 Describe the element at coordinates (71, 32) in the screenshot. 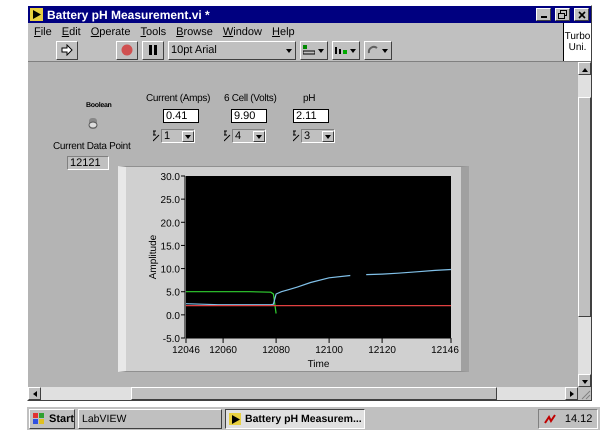

I see `menu-item: Edit` at that location.